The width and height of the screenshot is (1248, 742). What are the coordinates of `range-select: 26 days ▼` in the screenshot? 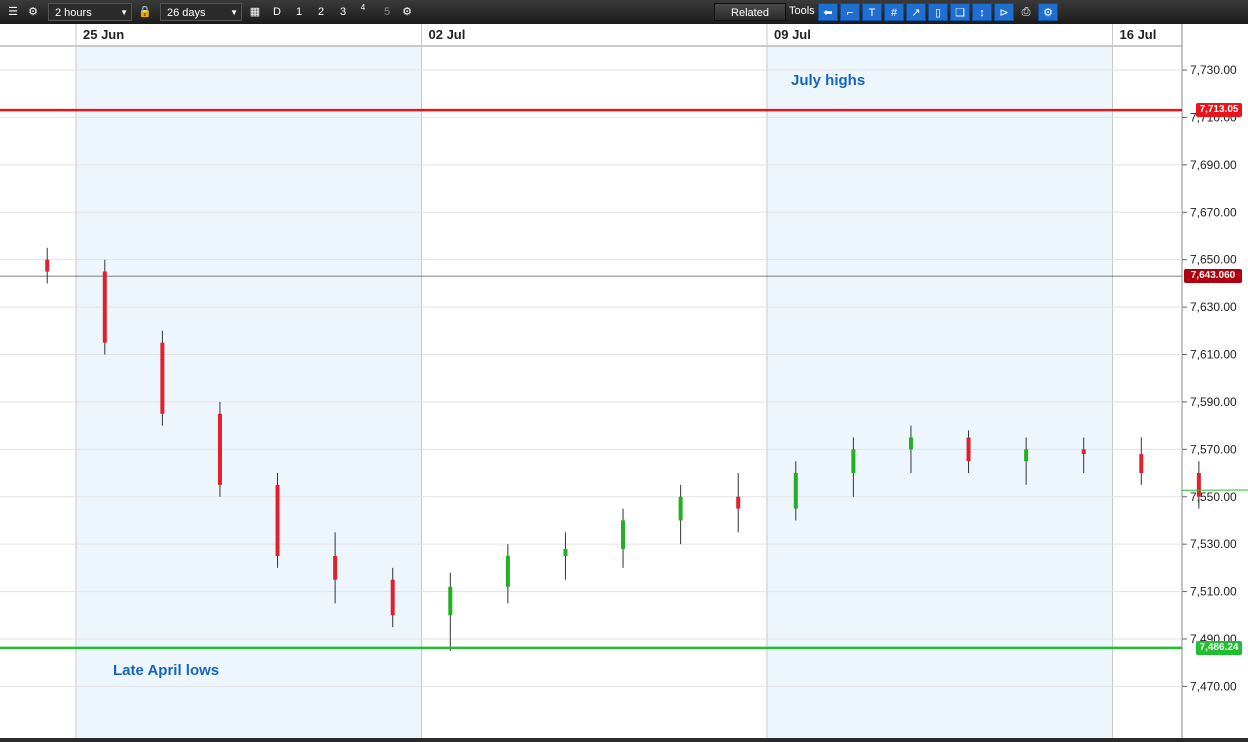 It's located at (201, 12).